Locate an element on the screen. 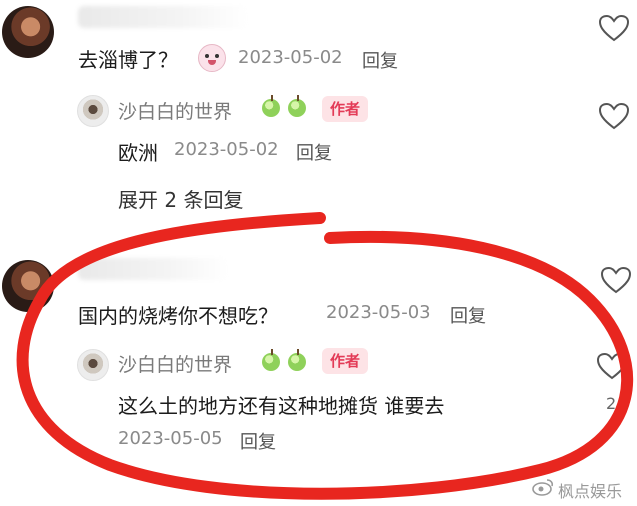  watermark-text: 枫点娱乐 is located at coordinates (590, 491).